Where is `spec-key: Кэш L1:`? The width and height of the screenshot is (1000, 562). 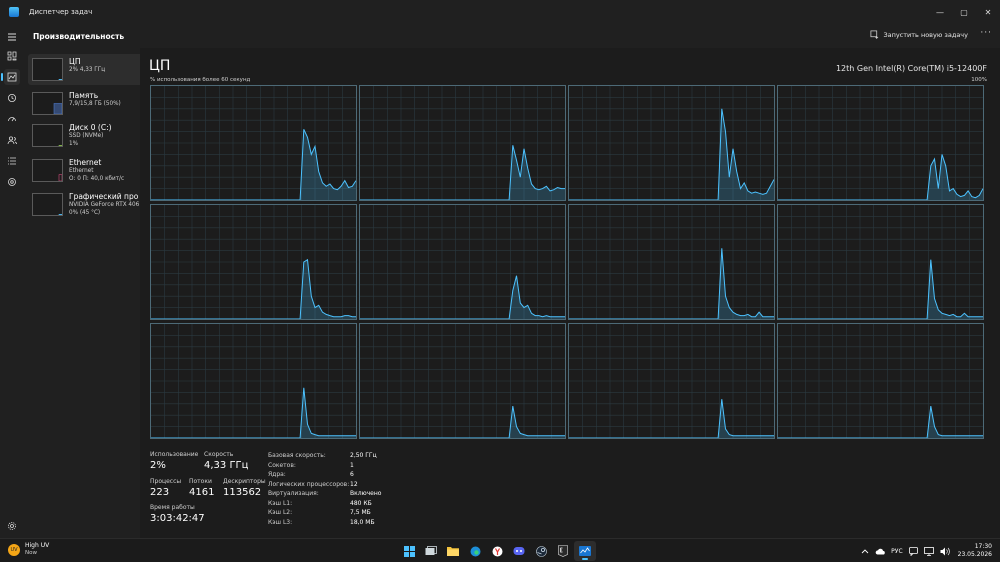
spec-key: Кэш L1: is located at coordinates (280, 503).